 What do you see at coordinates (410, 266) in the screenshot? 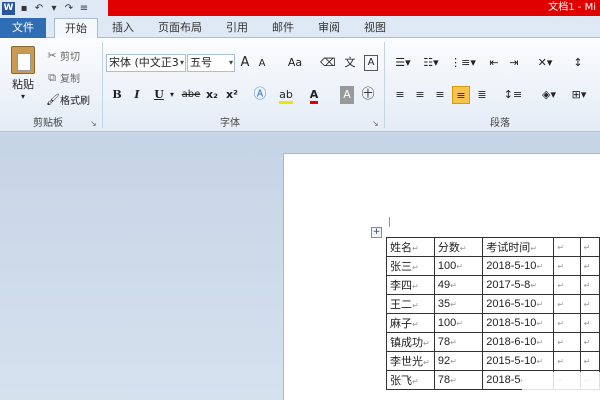
I see `table-cell: 张三↵` at bounding box center [410, 266].